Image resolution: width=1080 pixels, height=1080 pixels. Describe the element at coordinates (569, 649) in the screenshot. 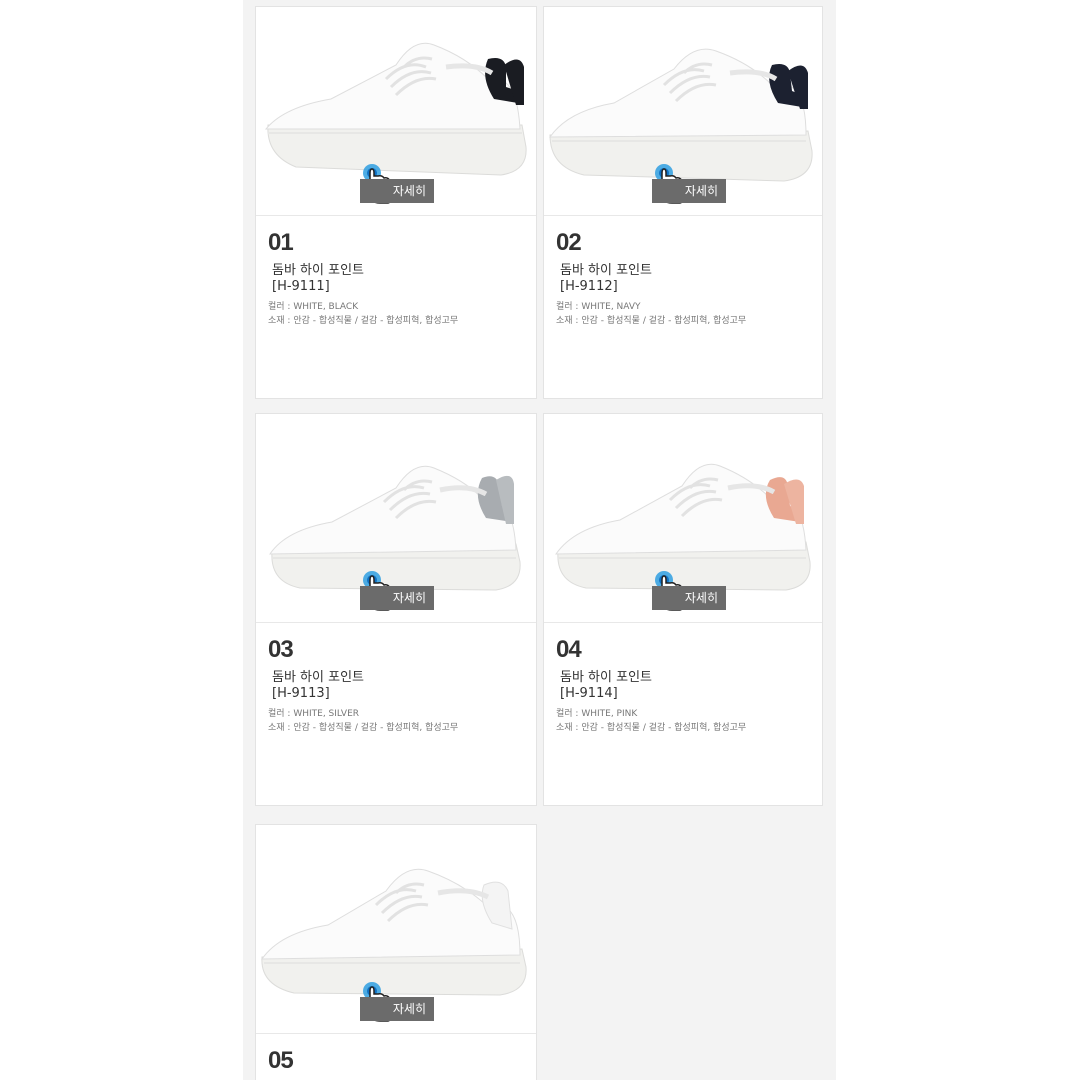

I see `product-number: 04` at that location.